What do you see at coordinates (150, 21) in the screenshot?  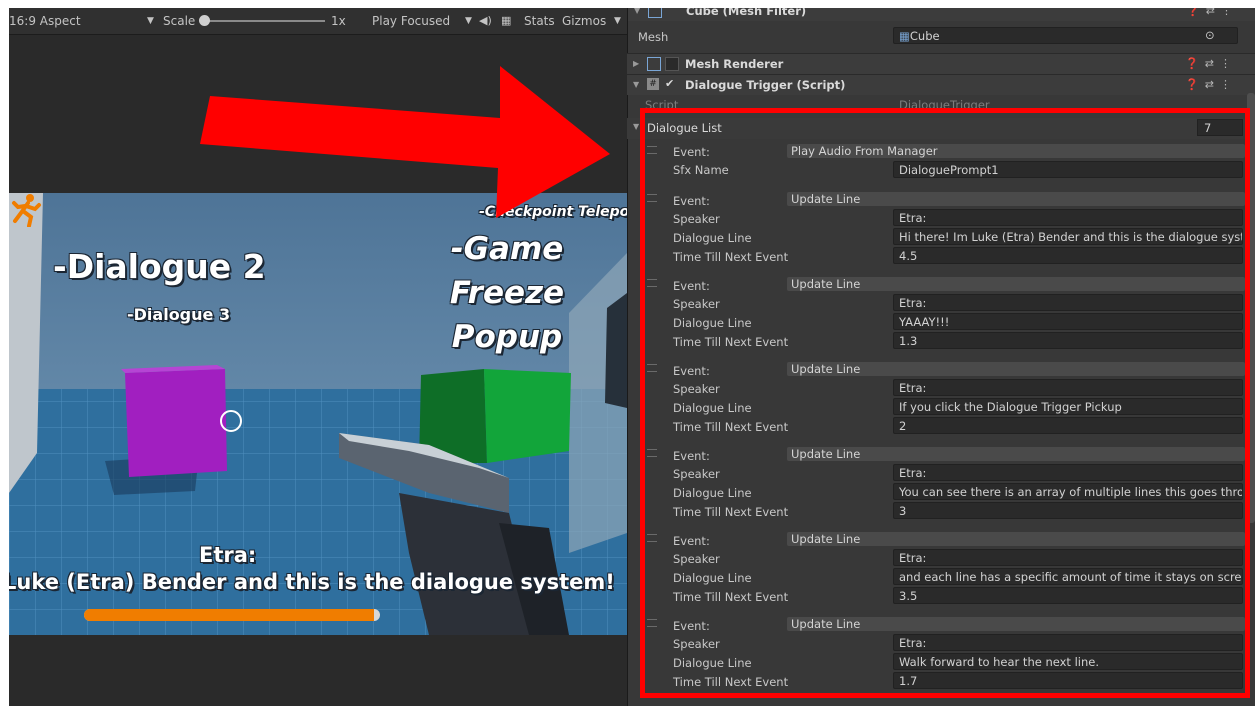 I see `aspect-caret-icon: ▼` at bounding box center [150, 21].